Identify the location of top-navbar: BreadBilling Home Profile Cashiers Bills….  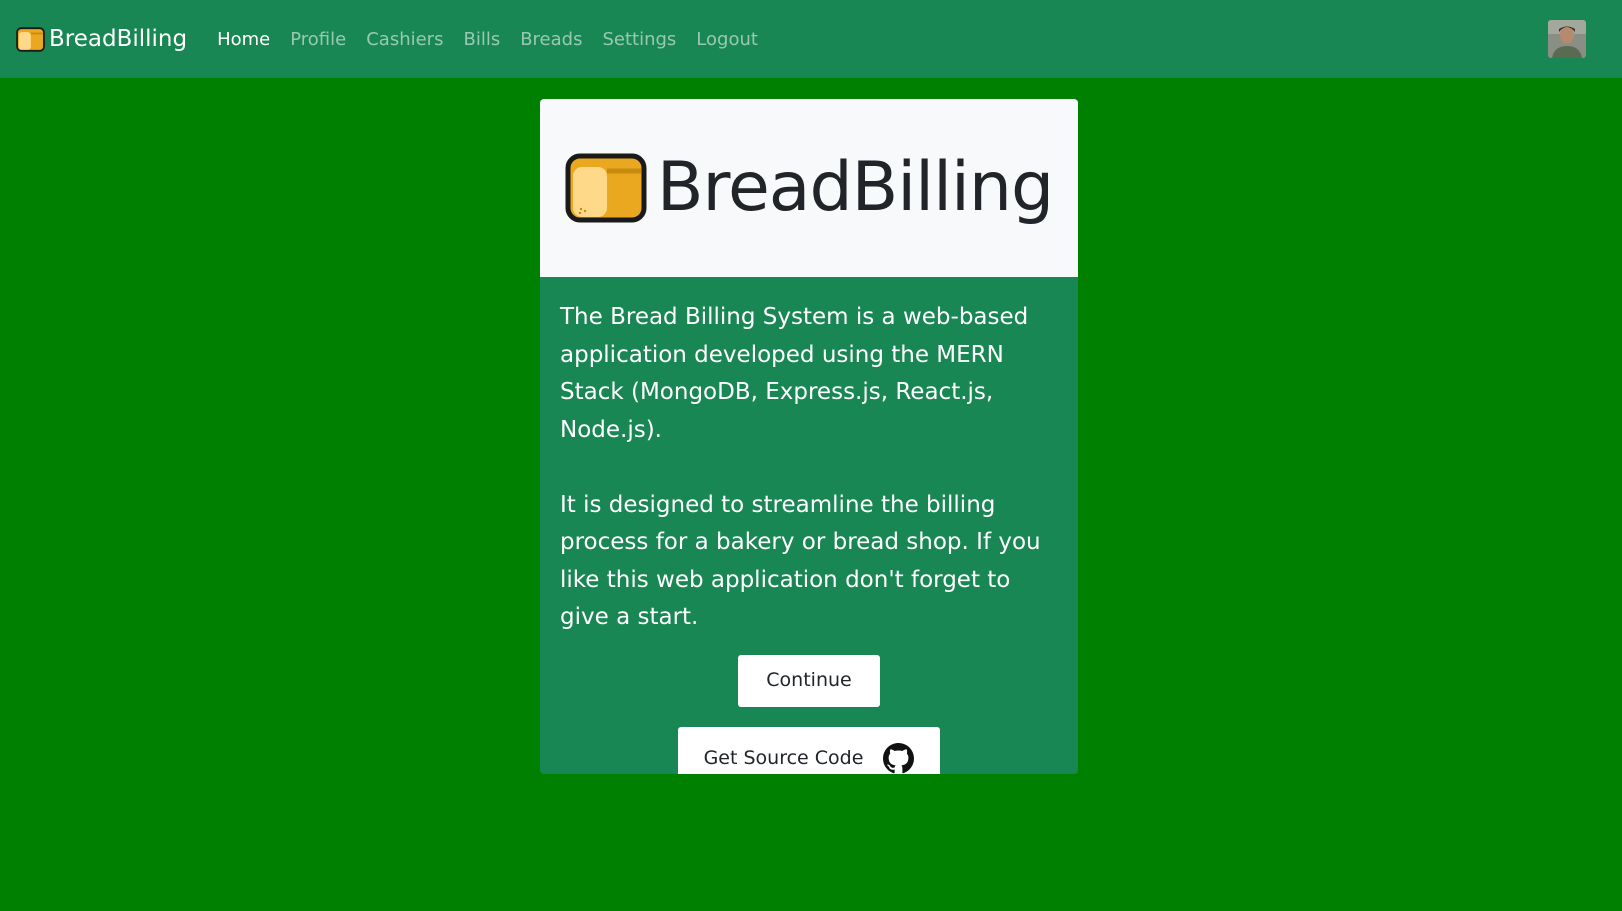
(811, 39).